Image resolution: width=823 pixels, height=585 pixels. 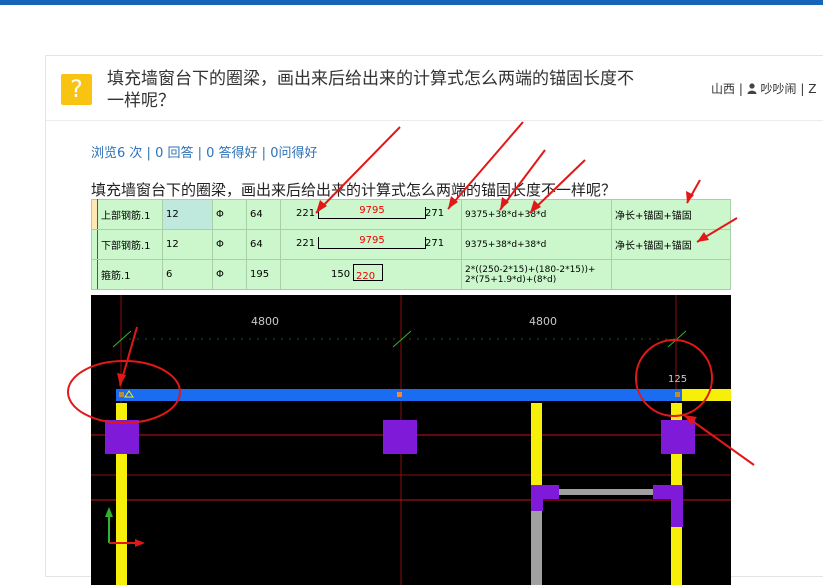 I want to click on stirrup-size: 220, so click(x=368, y=273).